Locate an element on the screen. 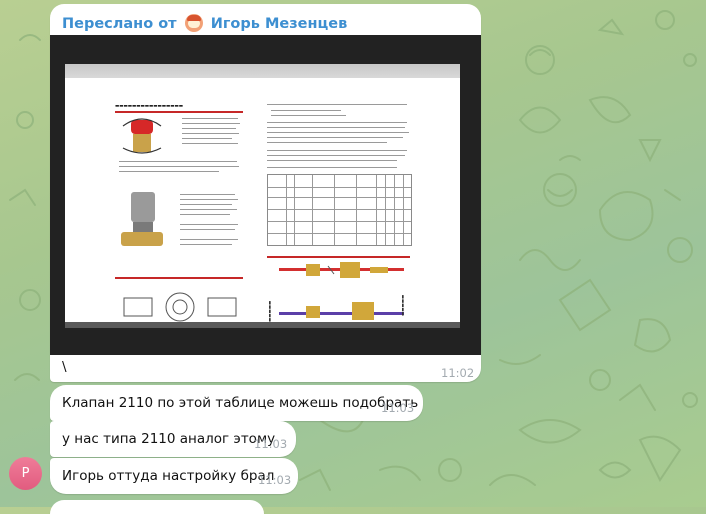 This screenshot has height=514, width=706. section-heading-image: ▬▬▬▬▬▬▬▬▬▬▬▬▬▬▬▬ is located at coordinates (149, 106).